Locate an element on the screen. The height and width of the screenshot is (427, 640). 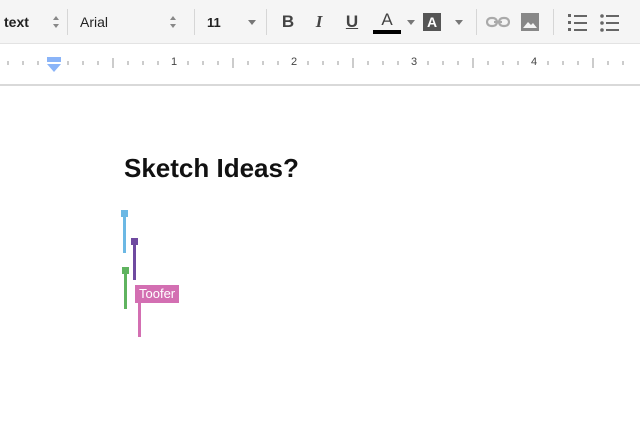
paragraph-style-select: text is located at coordinates (32, 22).